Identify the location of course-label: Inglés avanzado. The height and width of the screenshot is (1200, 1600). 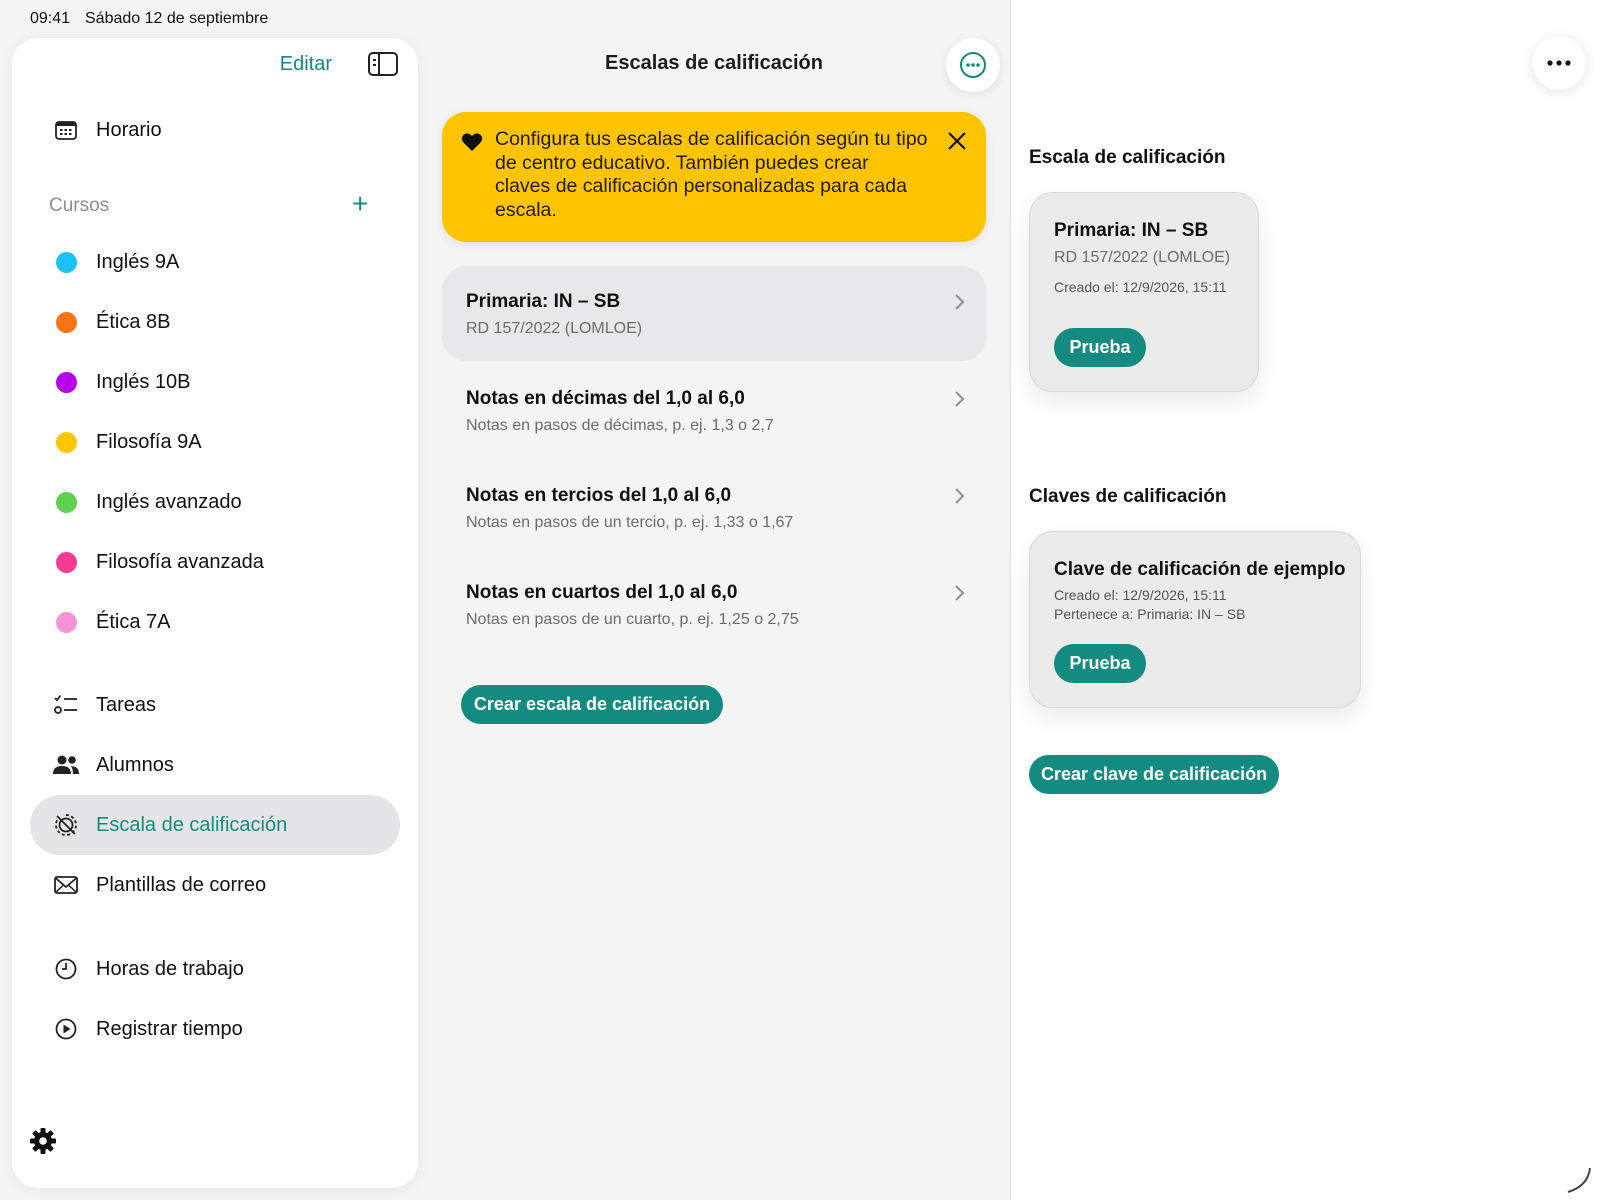
(169, 501).